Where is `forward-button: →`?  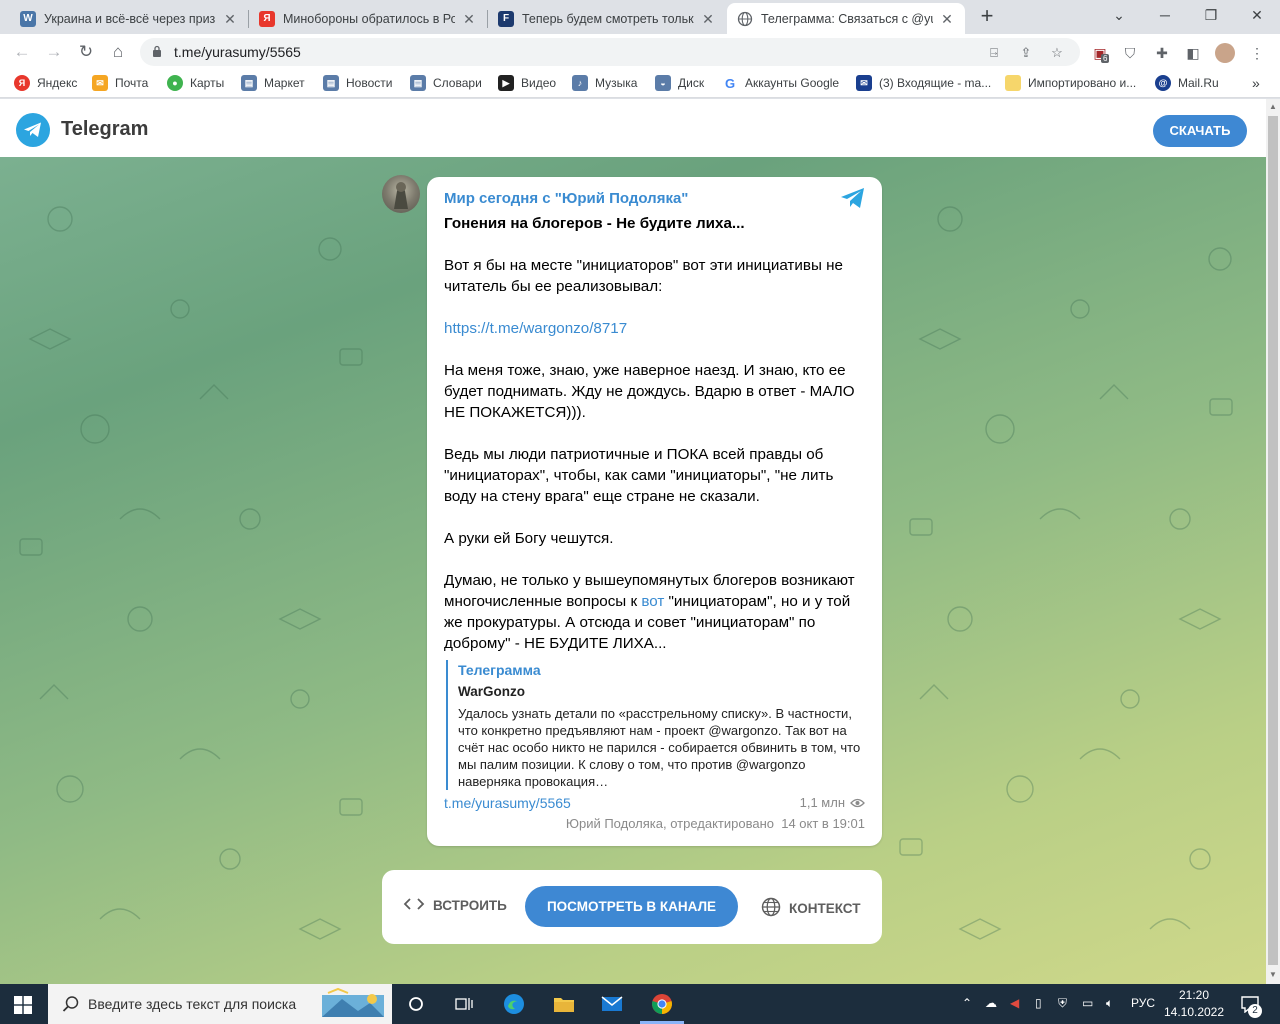 forward-button: → is located at coordinates (54, 52).